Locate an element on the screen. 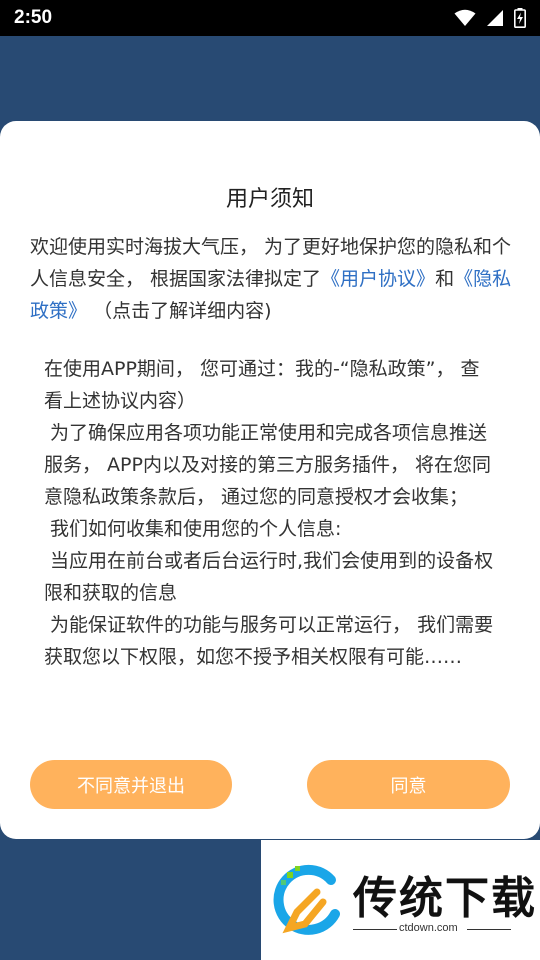 The height and width of the screenshot is (960, 540). disagree-exit-button: 不同意并退出 is located at coordinates (131, 784).